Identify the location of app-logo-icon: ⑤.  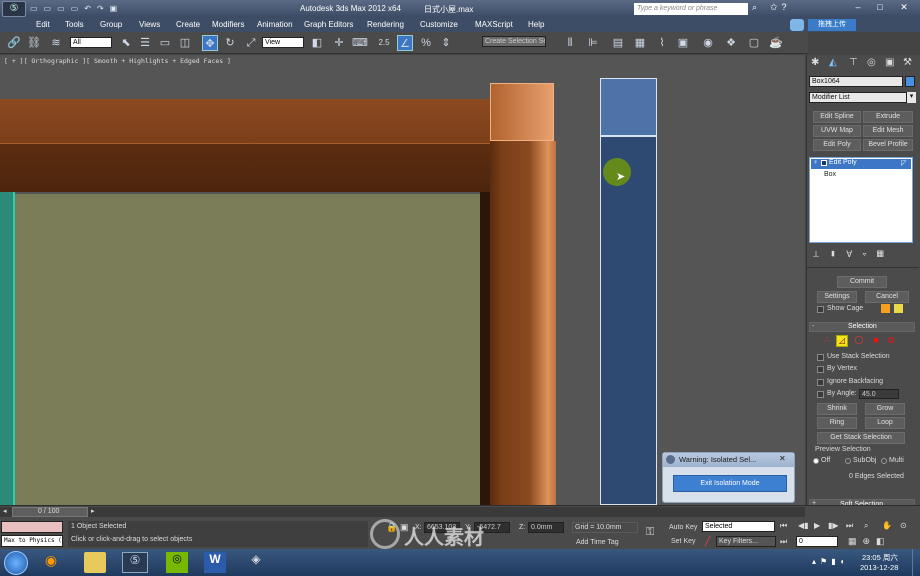
(14, 9).